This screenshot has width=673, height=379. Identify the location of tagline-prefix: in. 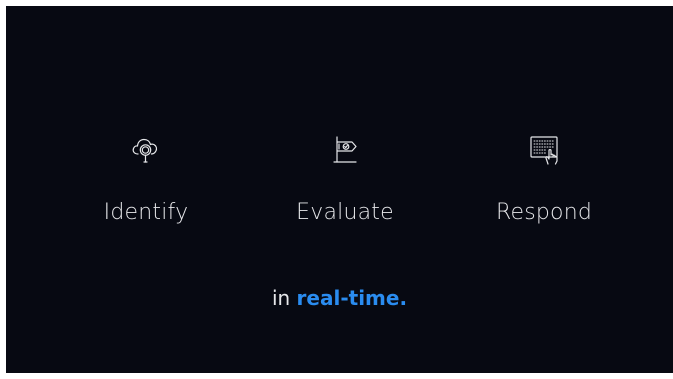
(281, 298).